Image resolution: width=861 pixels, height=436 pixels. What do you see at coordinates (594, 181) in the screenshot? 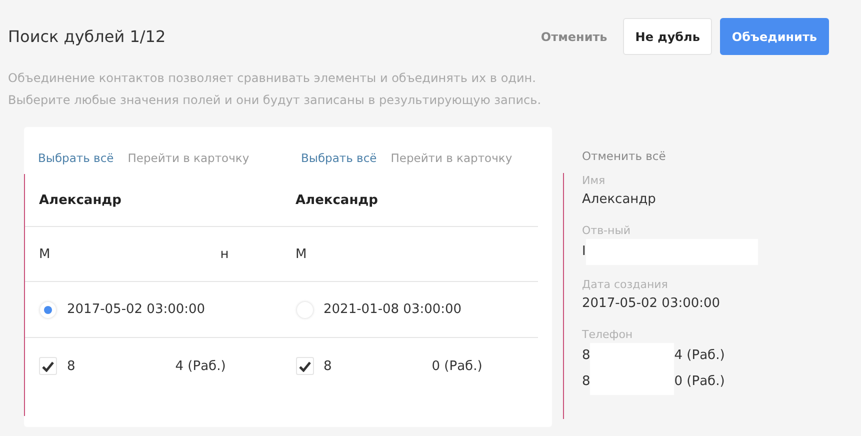
I see `field-label: Имя` at bounding box center [594, 181].